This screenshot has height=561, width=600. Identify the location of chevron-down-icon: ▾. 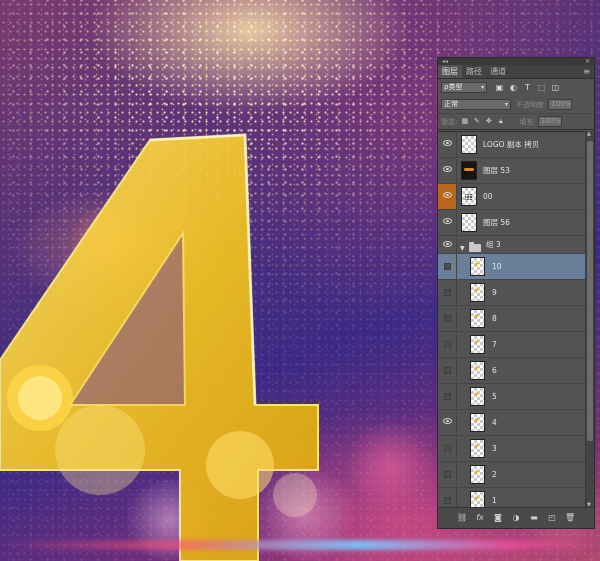
(506, 104).